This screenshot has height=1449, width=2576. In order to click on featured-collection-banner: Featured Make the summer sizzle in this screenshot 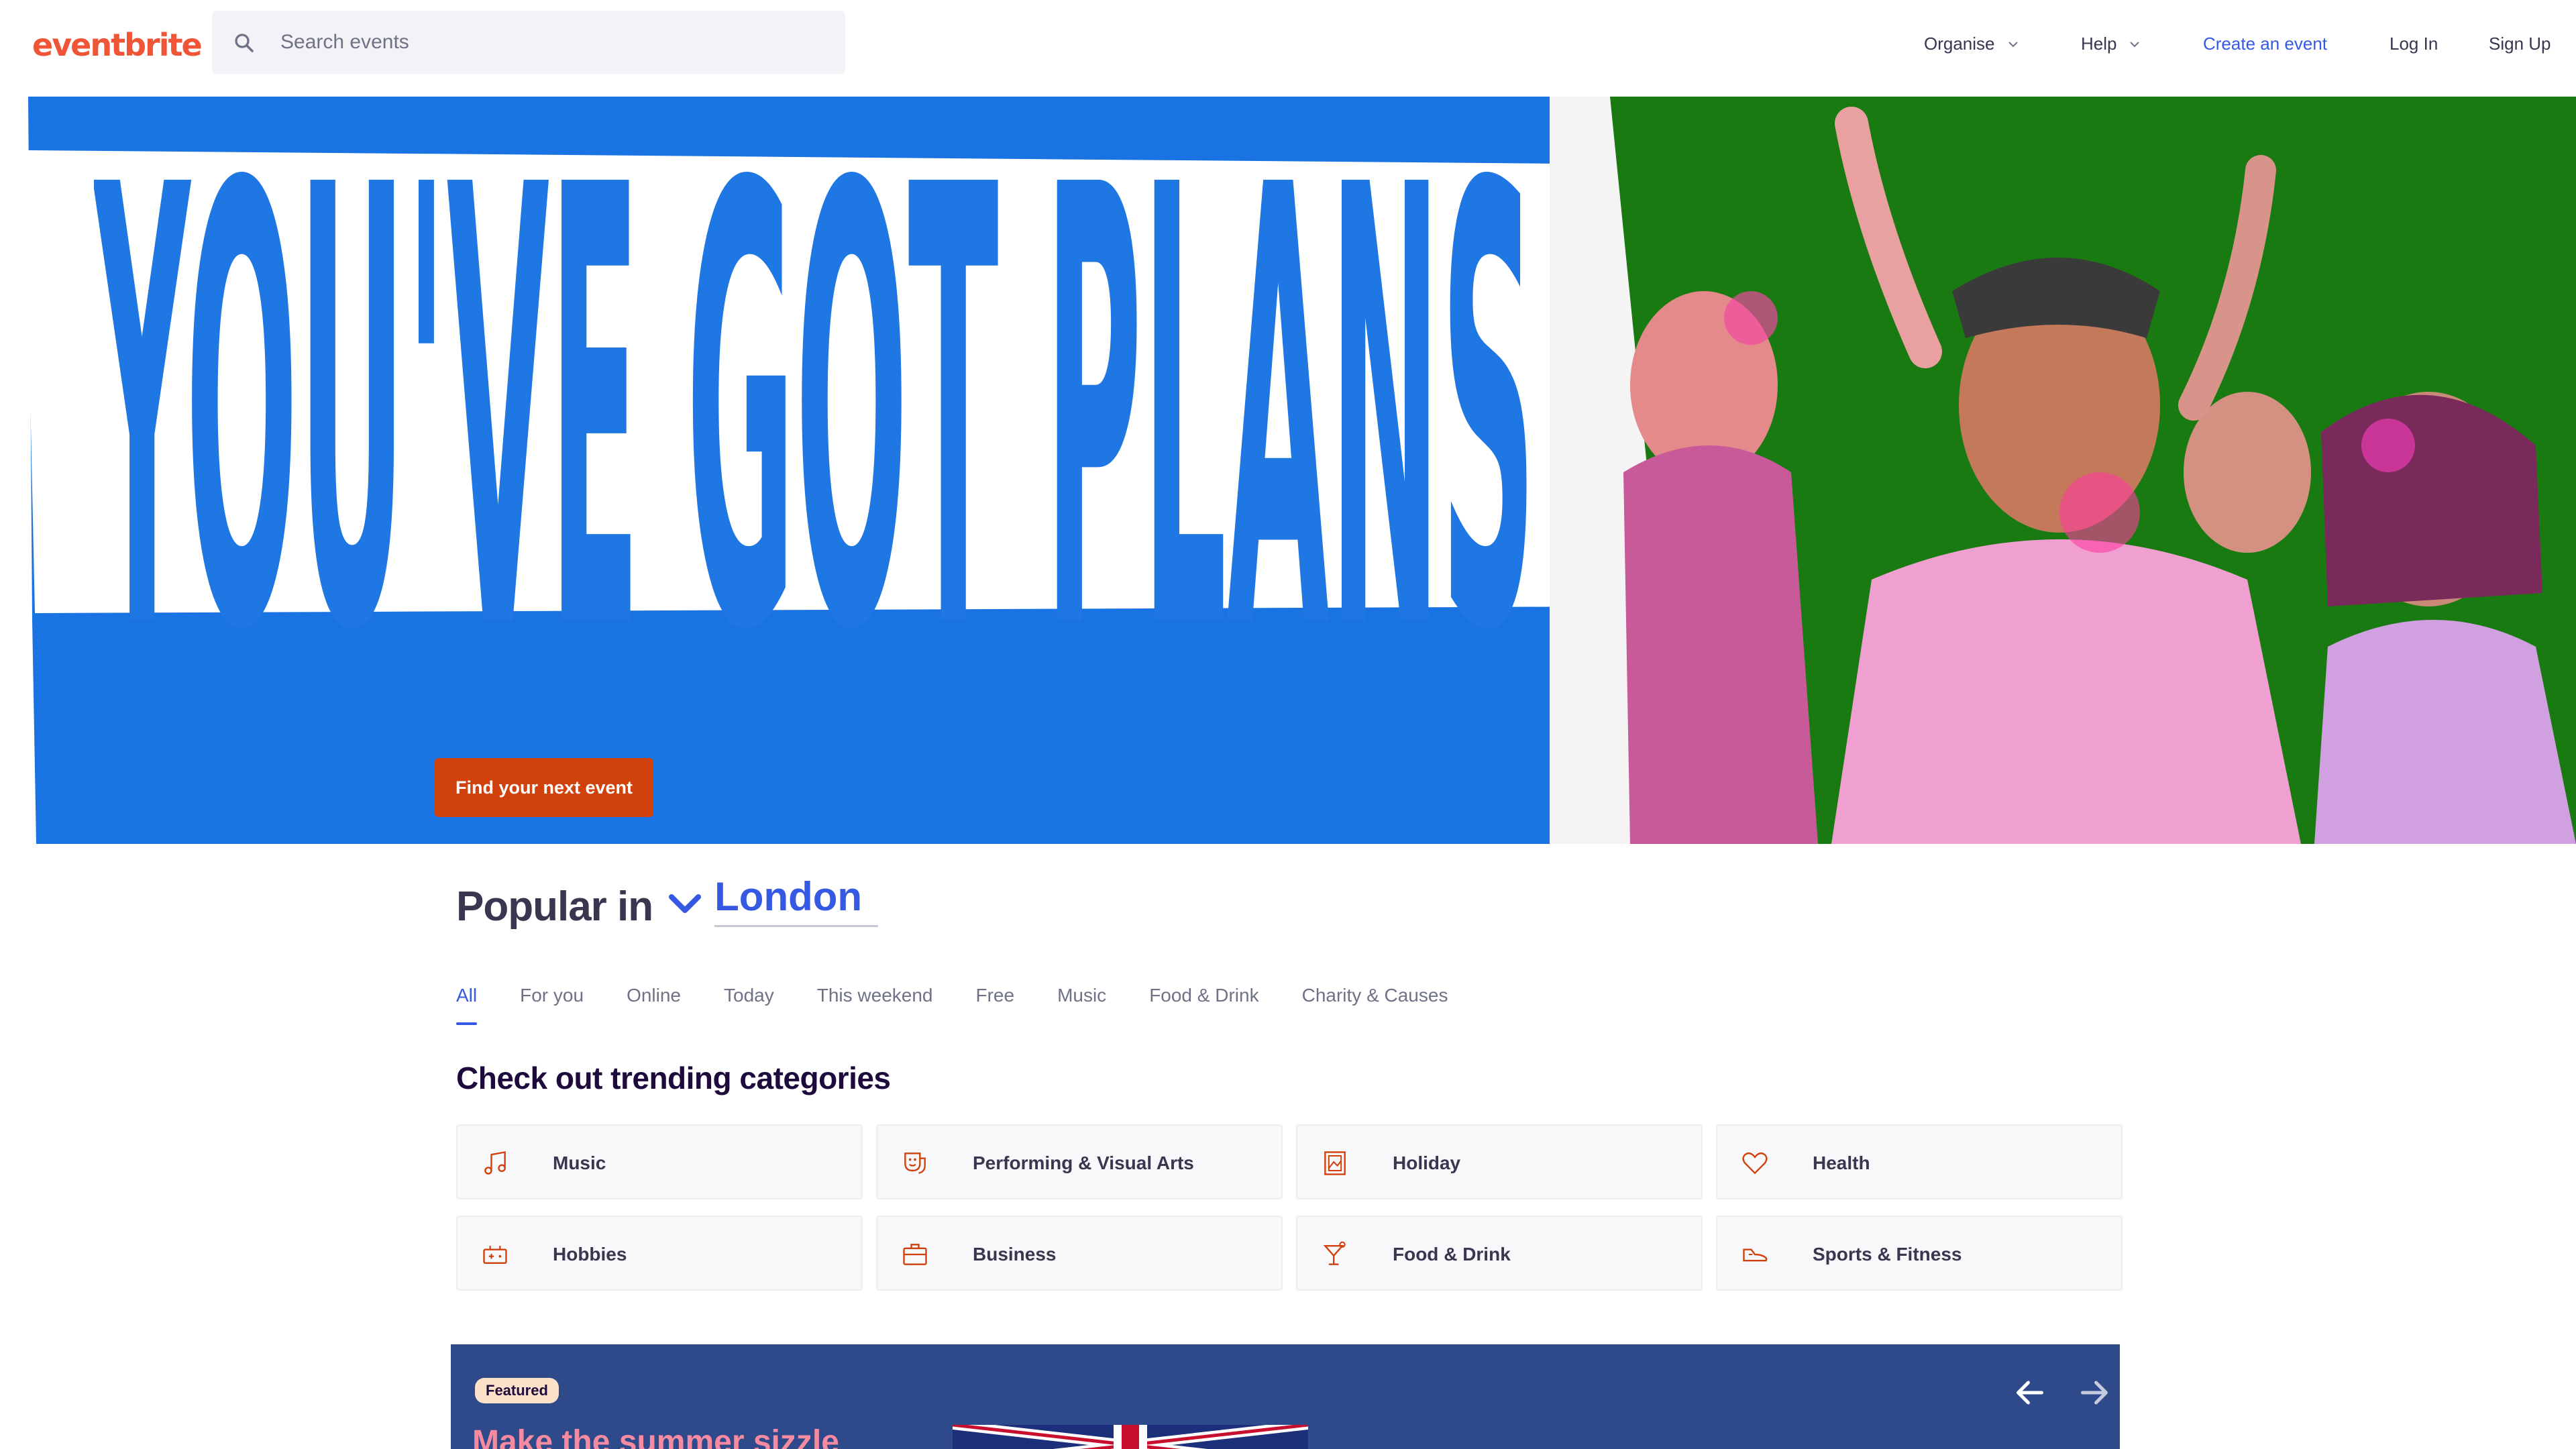, I will do `click(1285, 1396)`.